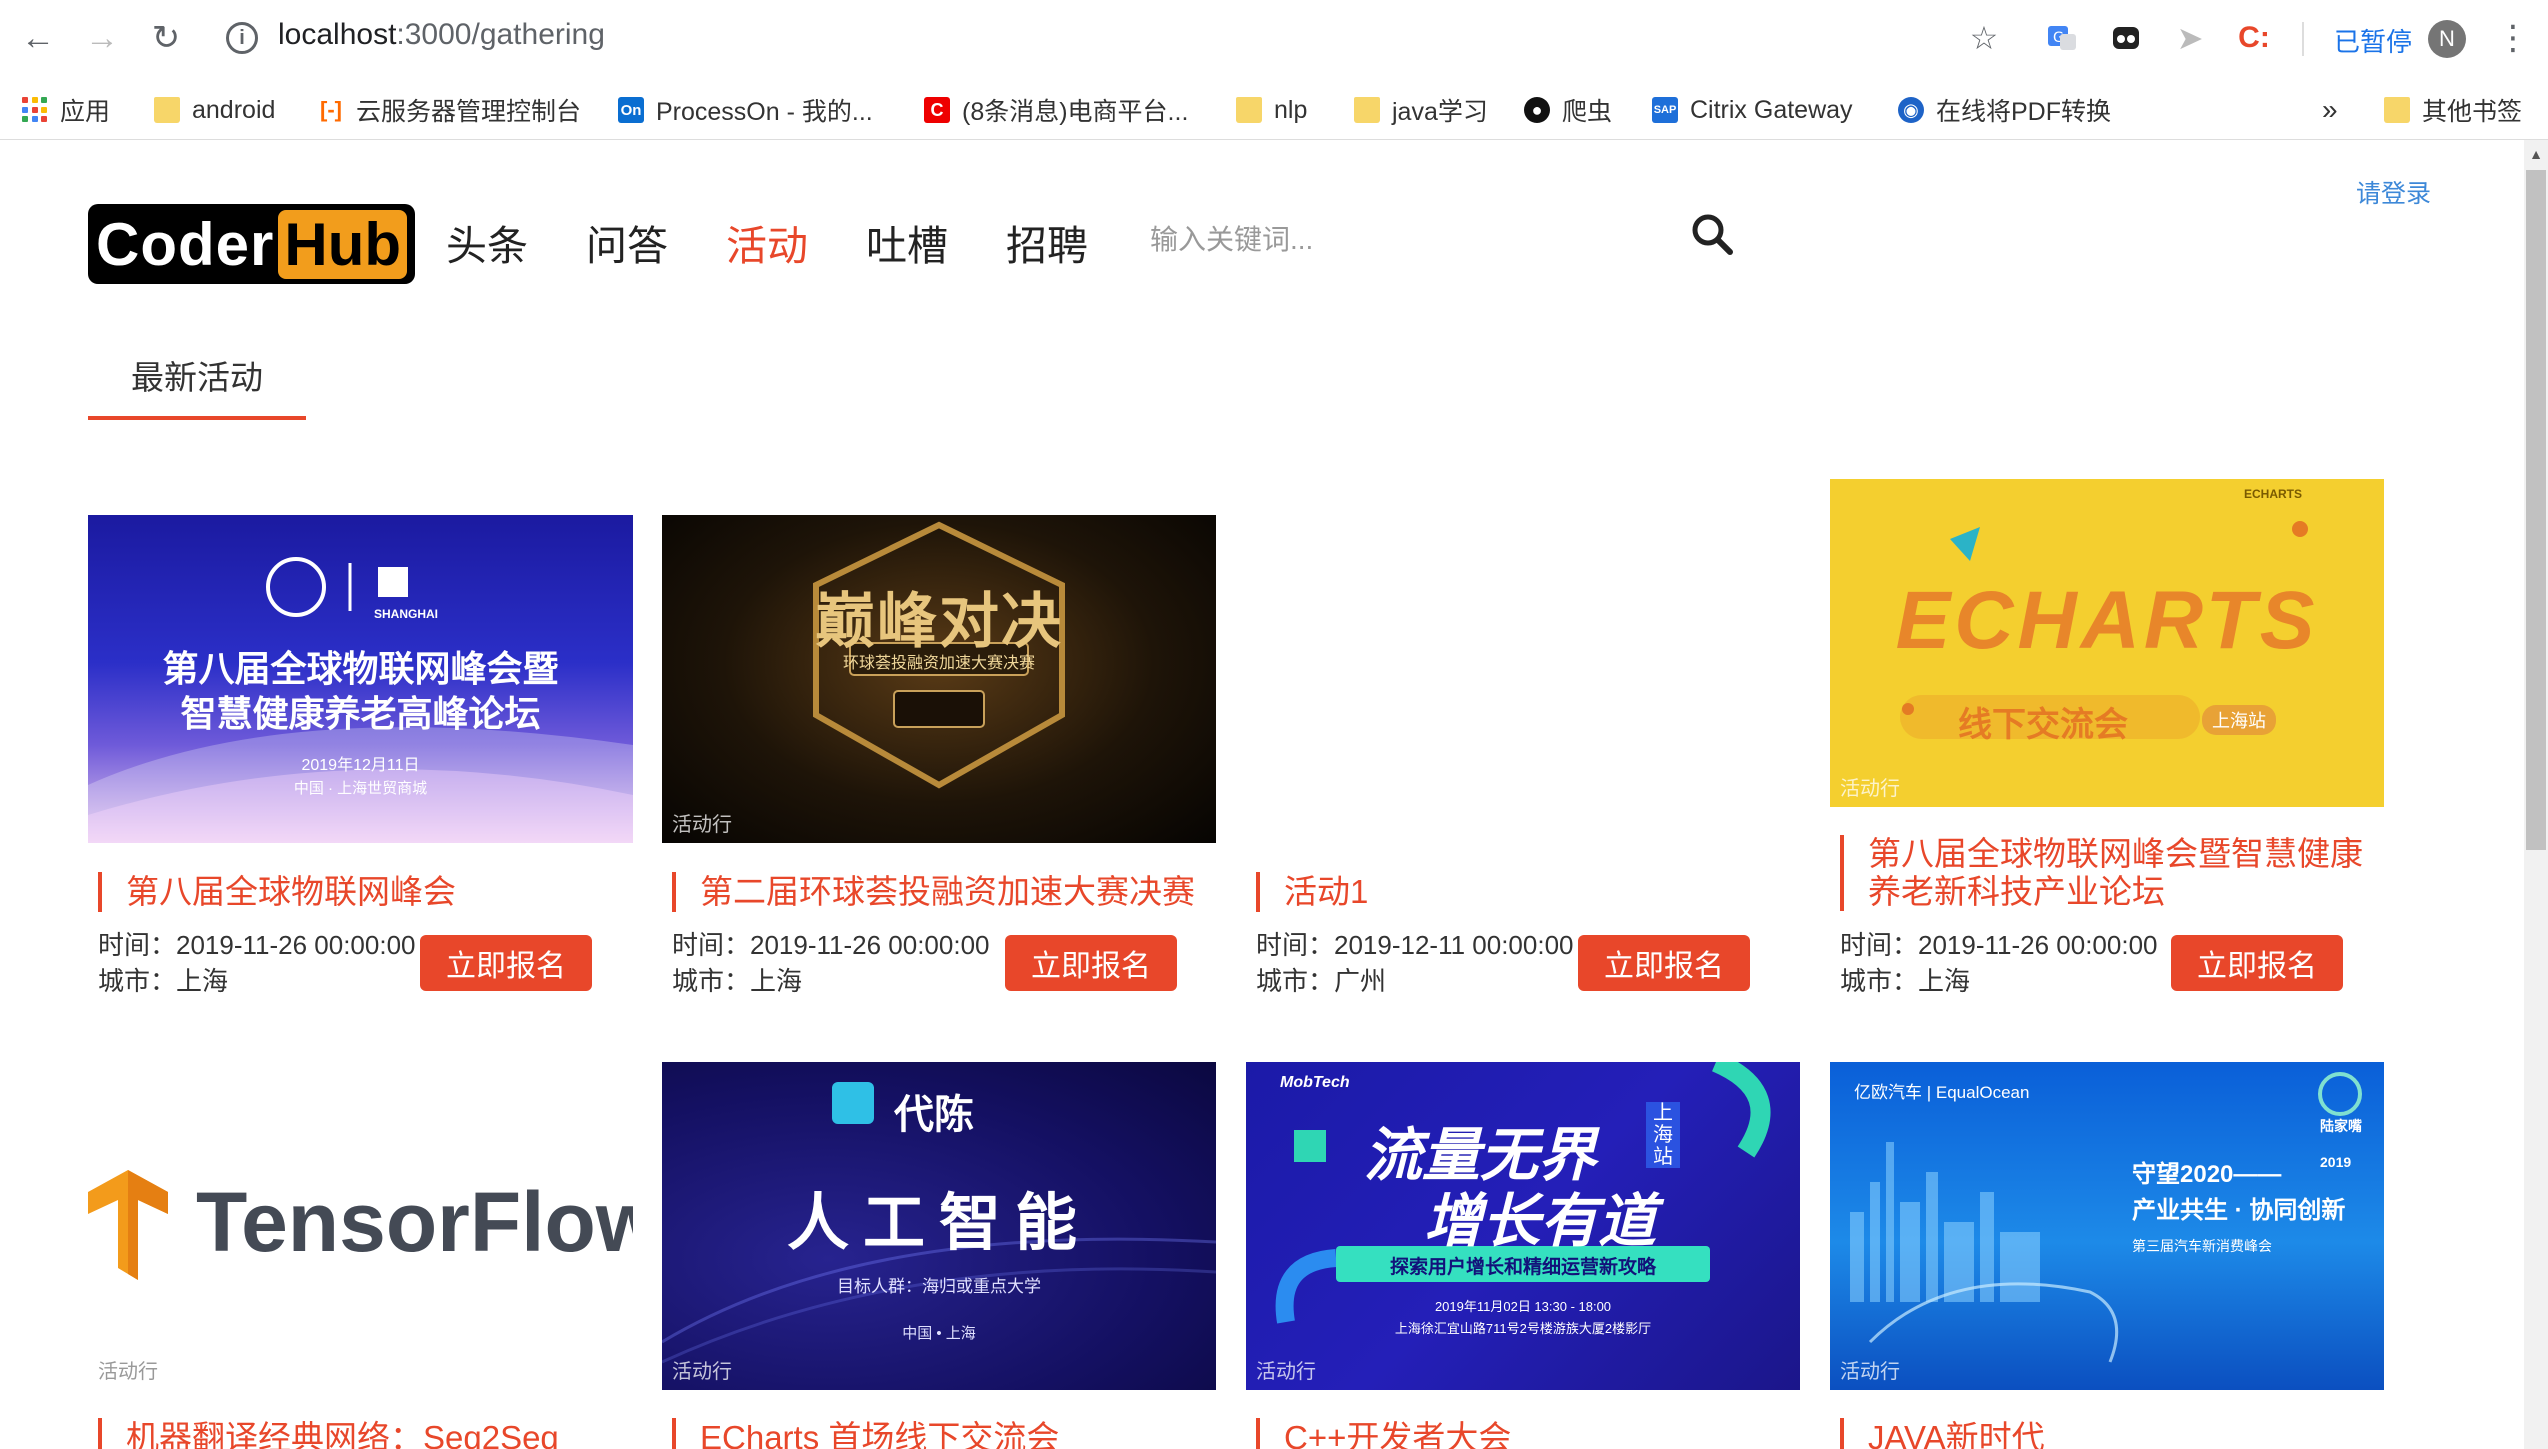  I want to click on banner-corner: 陆家嘴, so click(2341, 1126).